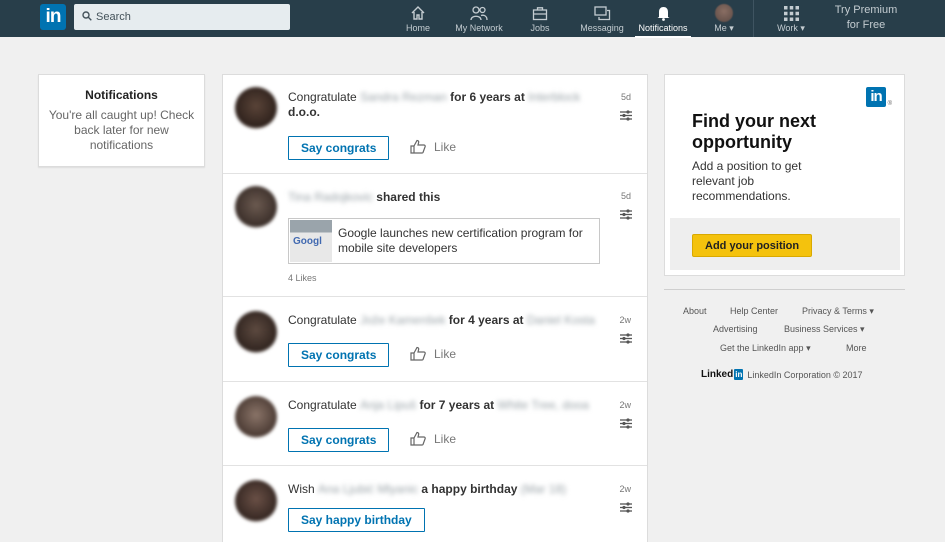 The height and width of the screenshot is (542, 945). What do you see at coordinates (753, 18) in the screenshot?
I see `nav-divider` at bounding box center [753, 18].